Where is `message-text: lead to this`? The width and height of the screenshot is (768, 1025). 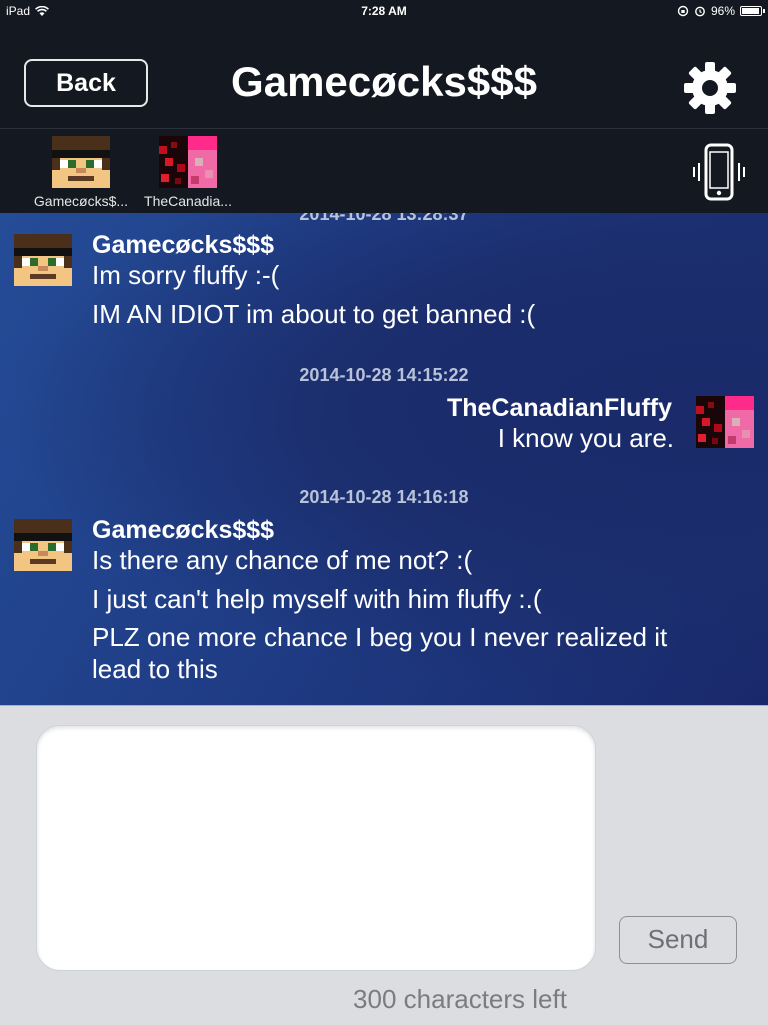
message-text: lead to this is located at coordinates (155, 669).